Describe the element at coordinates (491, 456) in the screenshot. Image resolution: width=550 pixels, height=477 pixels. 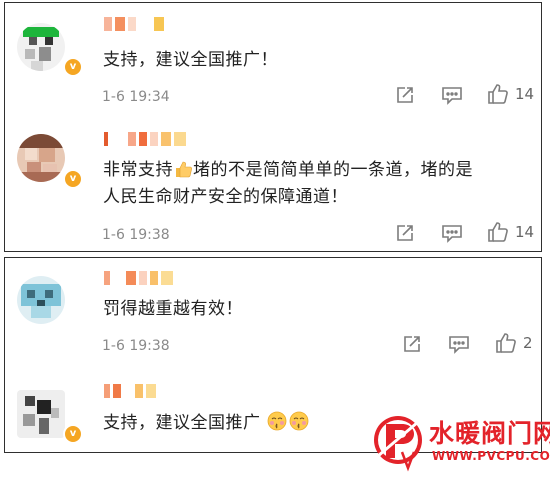
I see `watermark-url: WWW.PVCPU.COM` at that location.